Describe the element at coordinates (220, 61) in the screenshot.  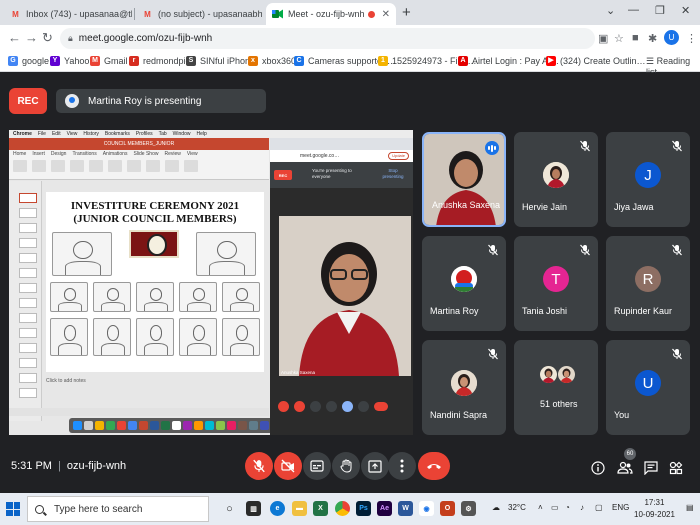
I see `bookmark-sinful-iphone: S SINful iPhone` at that location.